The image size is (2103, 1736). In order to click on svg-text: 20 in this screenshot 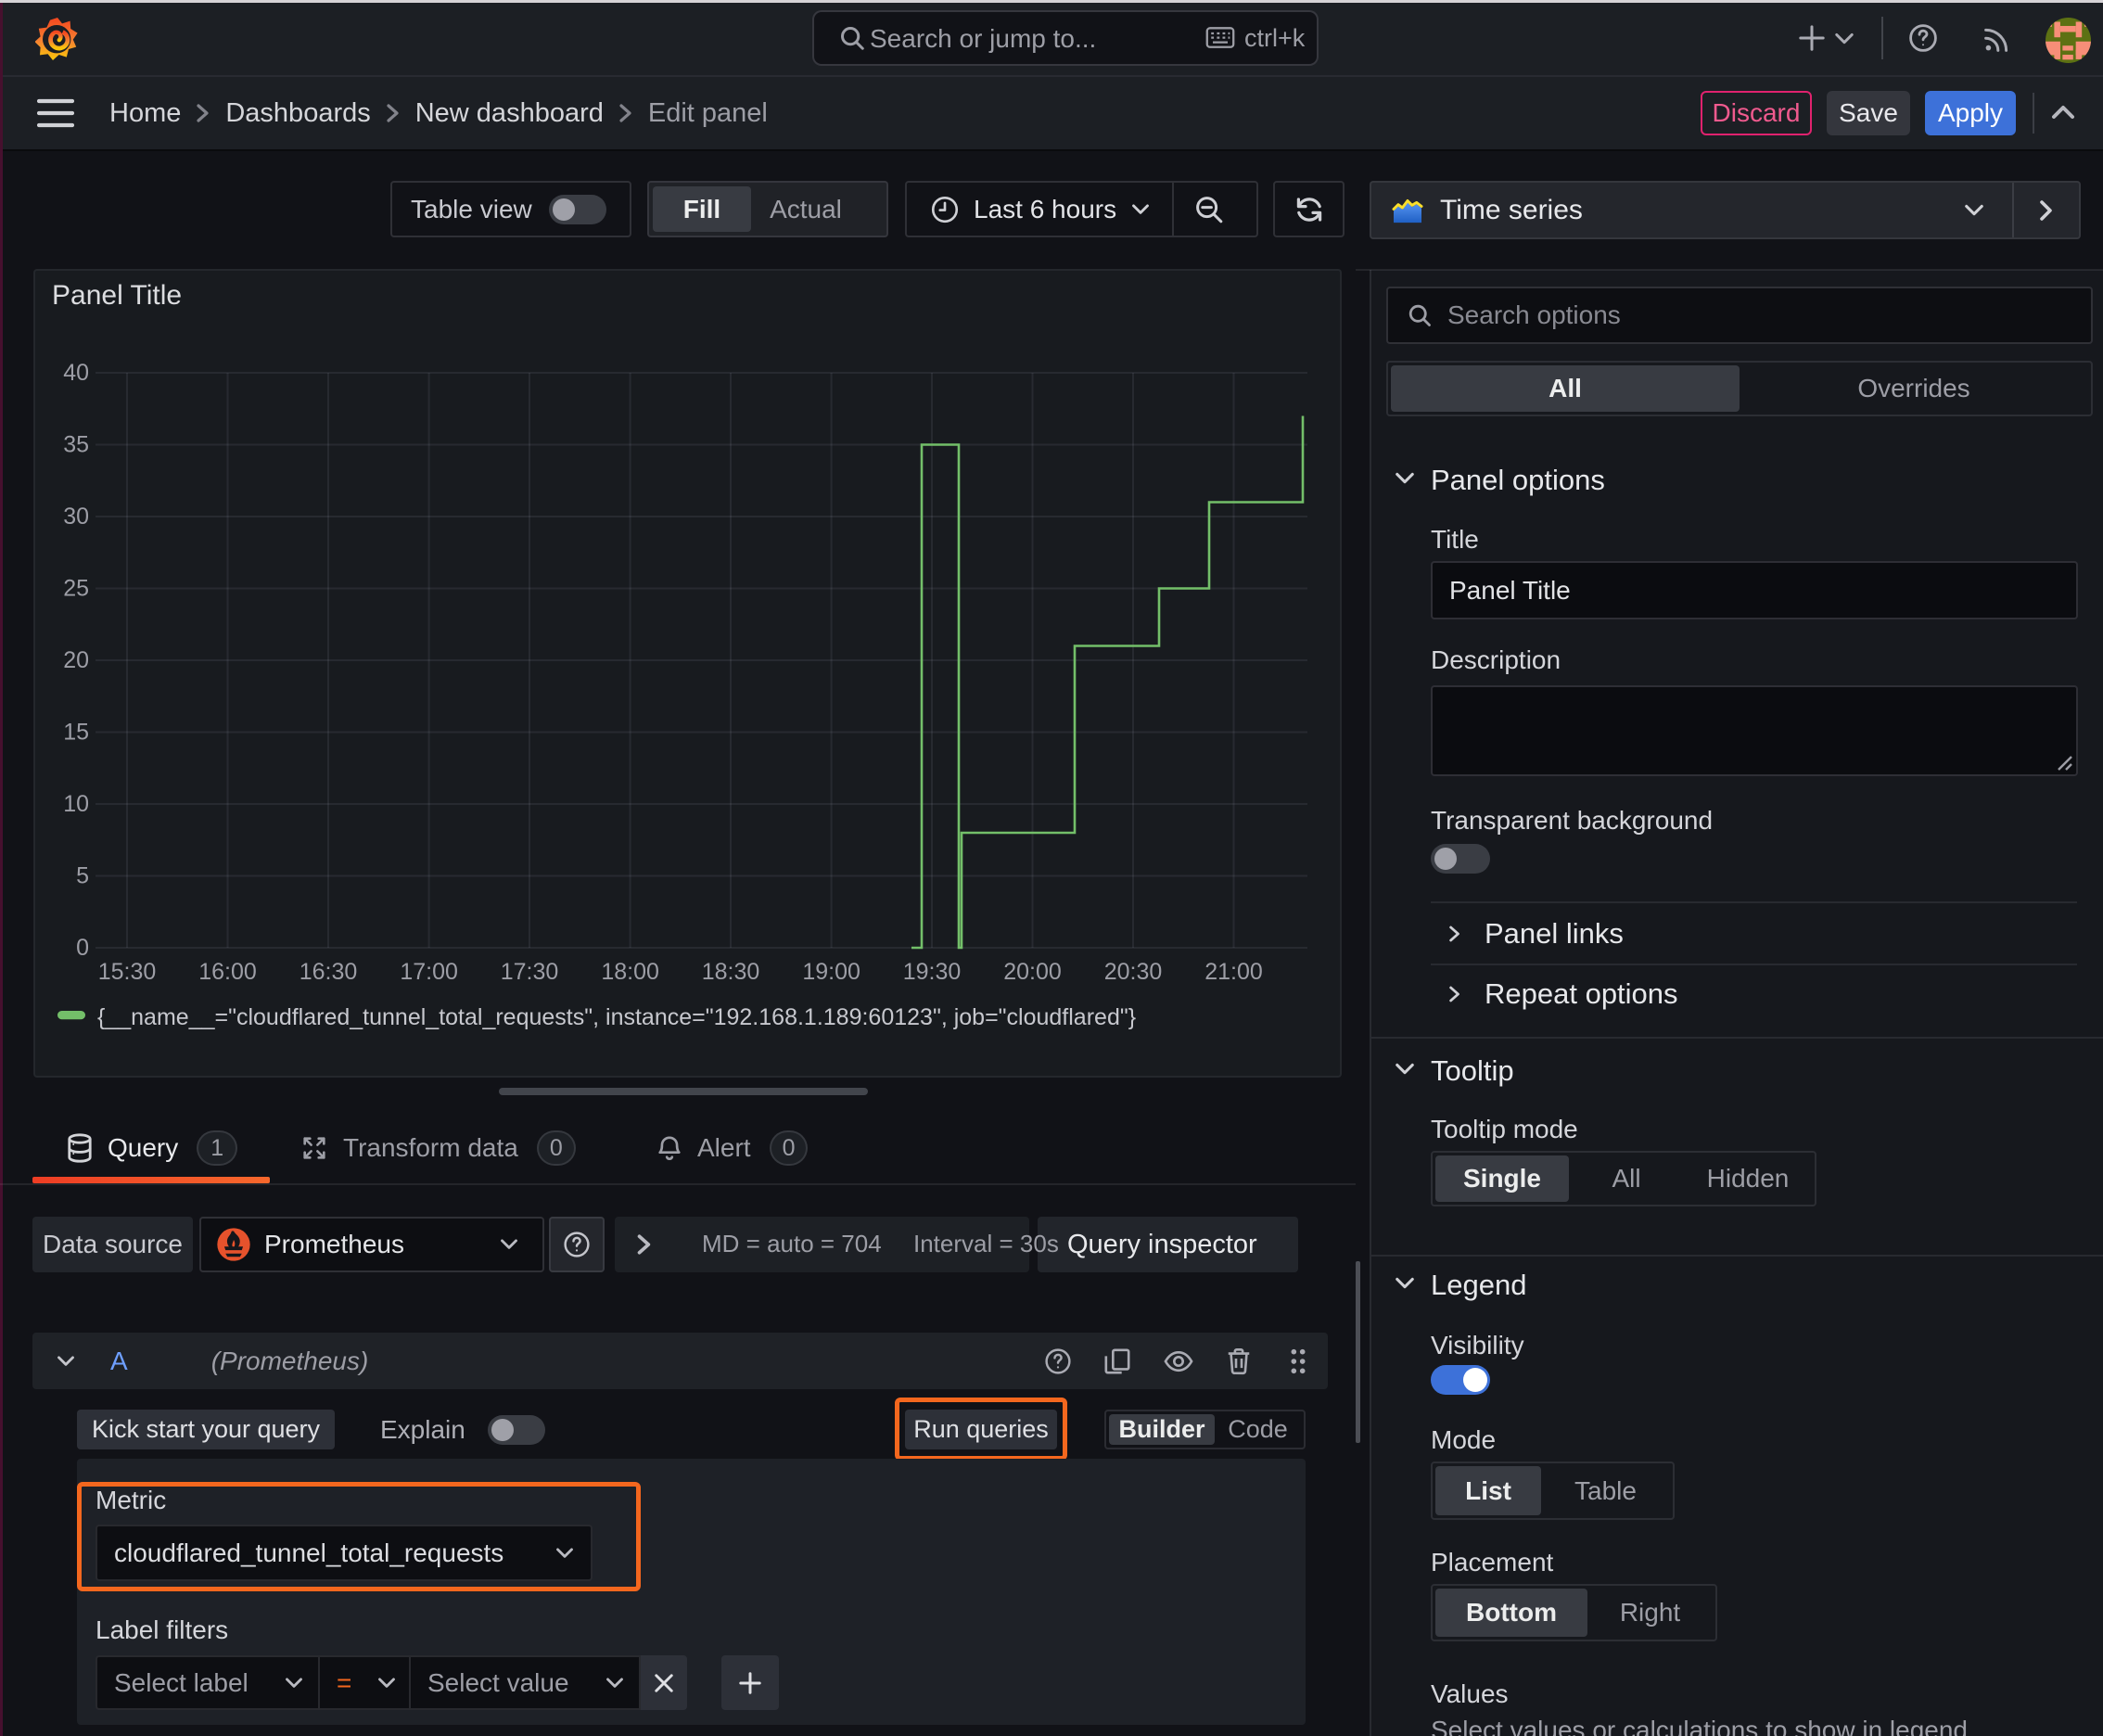, I will do `click(76, 660)`.